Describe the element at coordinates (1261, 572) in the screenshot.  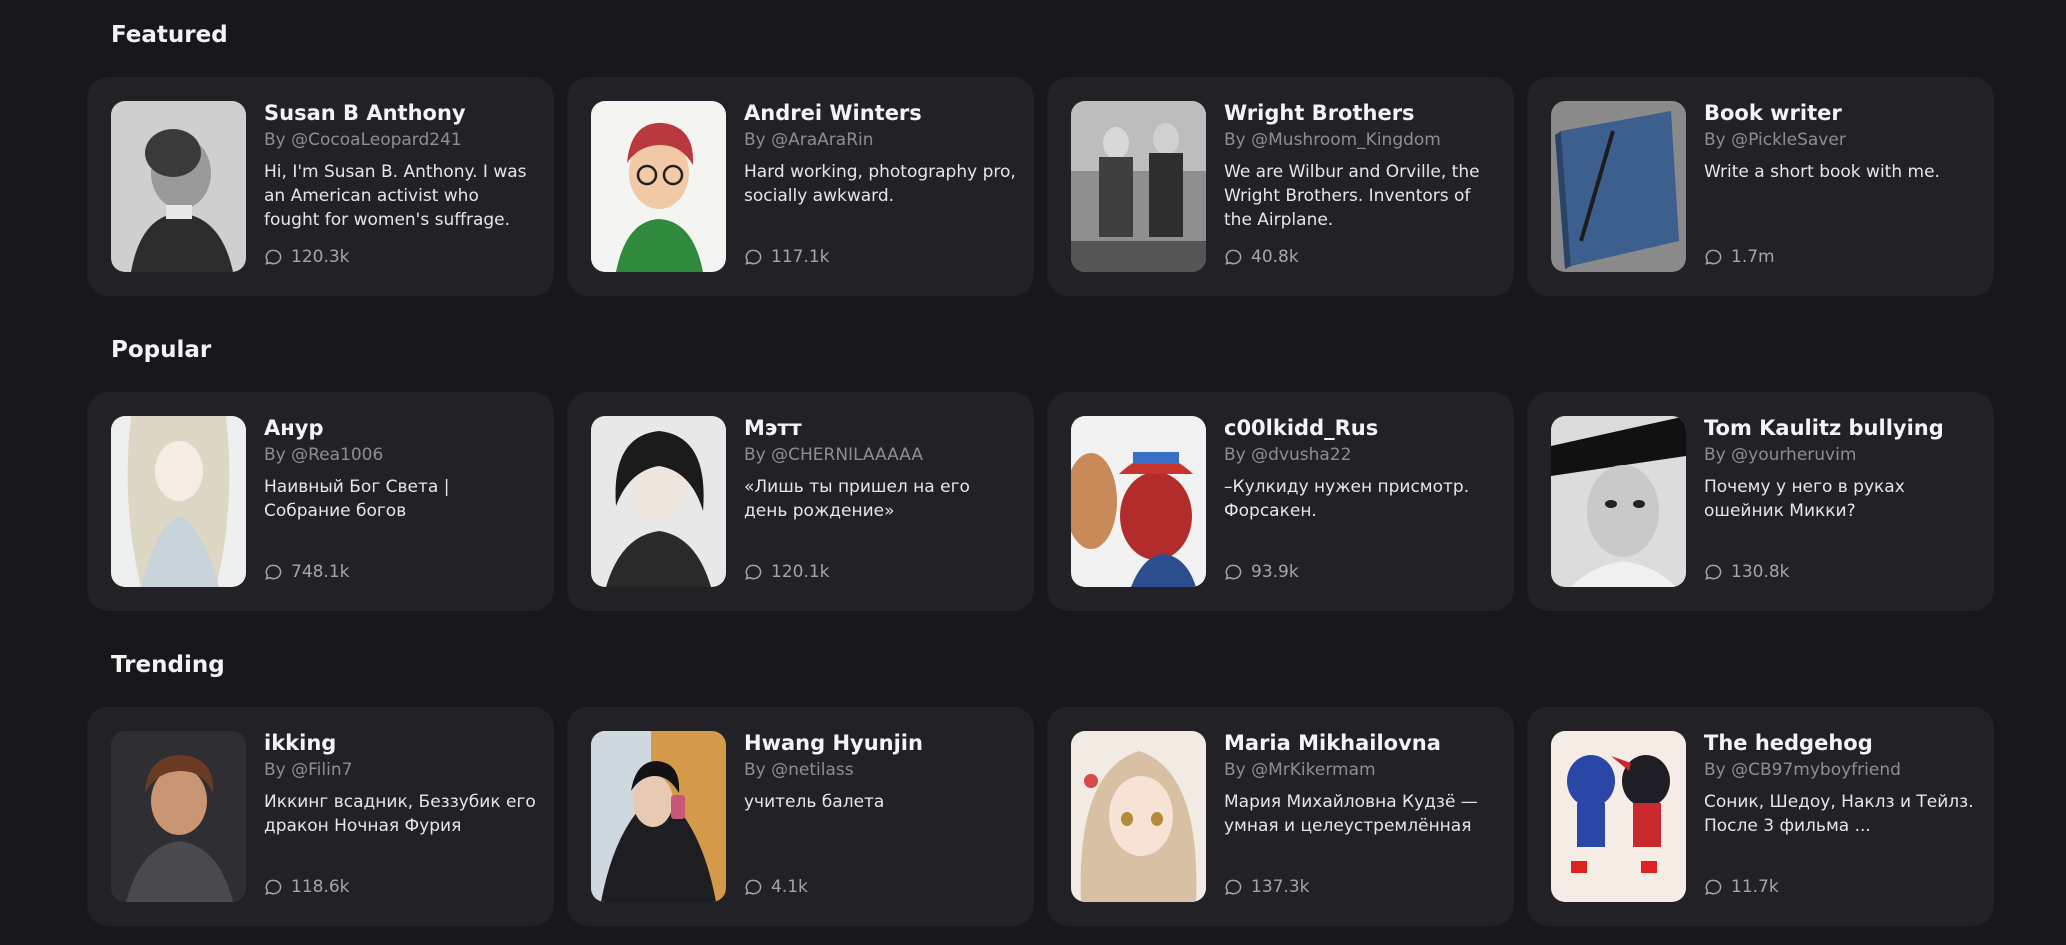
I see `interaction-count: 93.9k` at that location.